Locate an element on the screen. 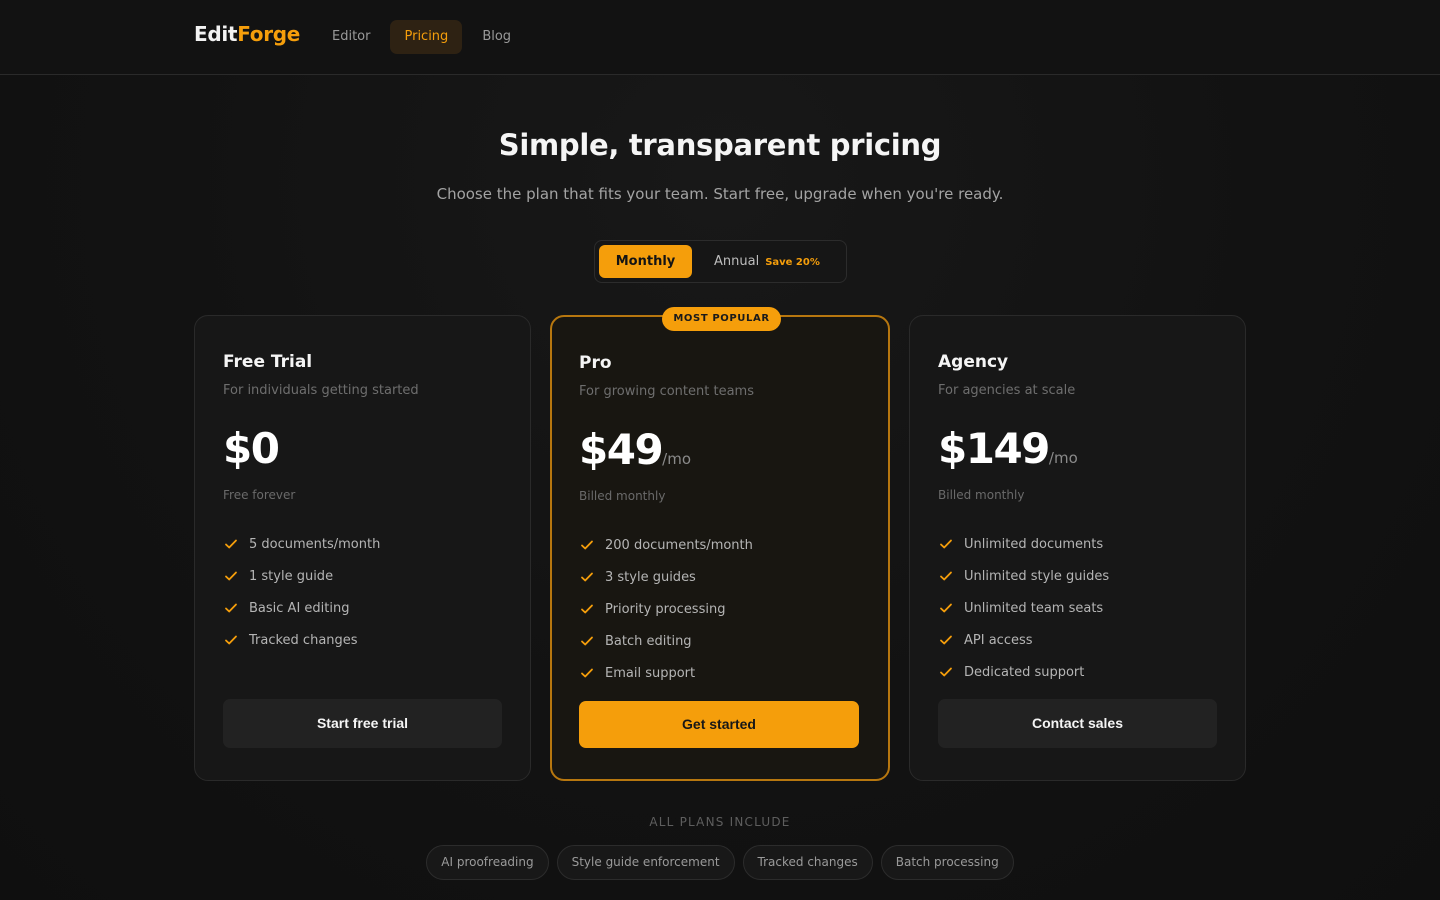  feature-label: Basic AI editing is located at coordinates (299, 608).